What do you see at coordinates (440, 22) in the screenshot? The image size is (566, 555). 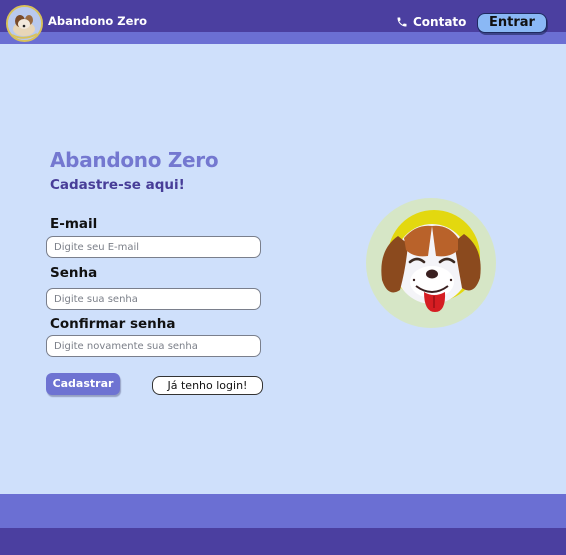 I see `contact-label: Contato` at bounding box center [440, 22].